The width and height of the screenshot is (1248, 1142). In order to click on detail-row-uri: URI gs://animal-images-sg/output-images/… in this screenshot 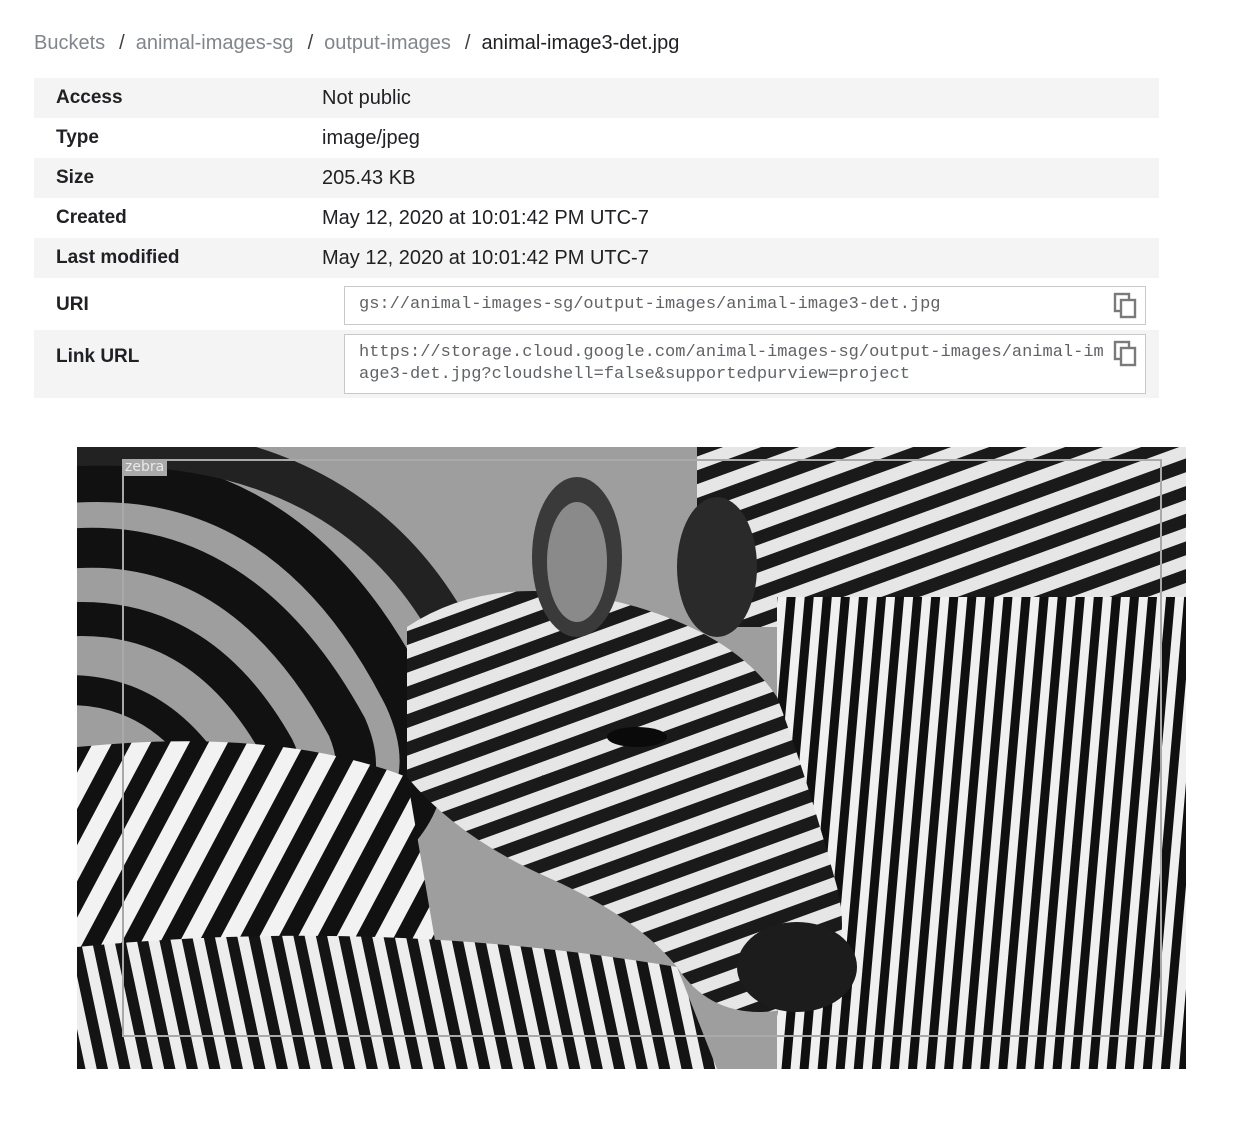, I will do `click(596, 304)`.